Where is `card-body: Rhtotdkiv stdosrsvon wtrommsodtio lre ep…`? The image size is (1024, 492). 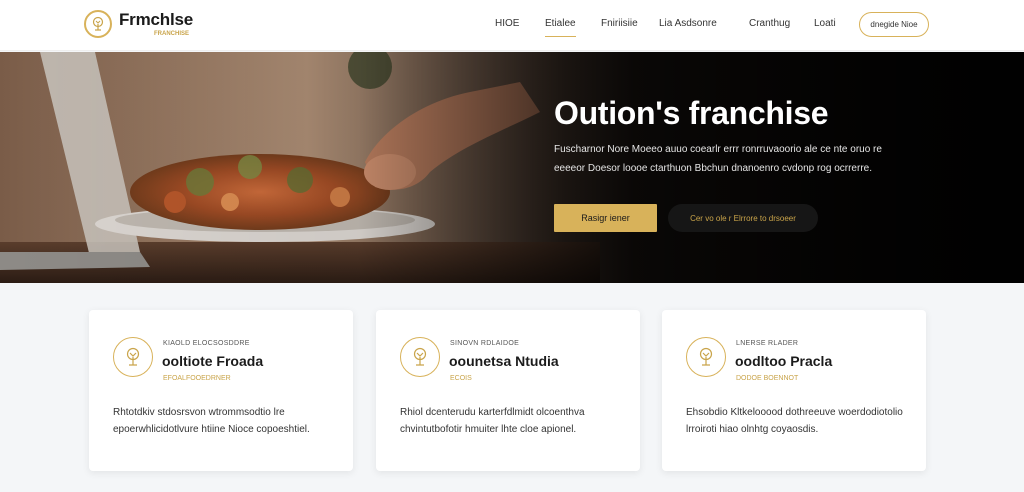
card-body: Rhtotdkiv stdosrsvon wtrommsodtio lre ep… is located at coordinates (211, 421).